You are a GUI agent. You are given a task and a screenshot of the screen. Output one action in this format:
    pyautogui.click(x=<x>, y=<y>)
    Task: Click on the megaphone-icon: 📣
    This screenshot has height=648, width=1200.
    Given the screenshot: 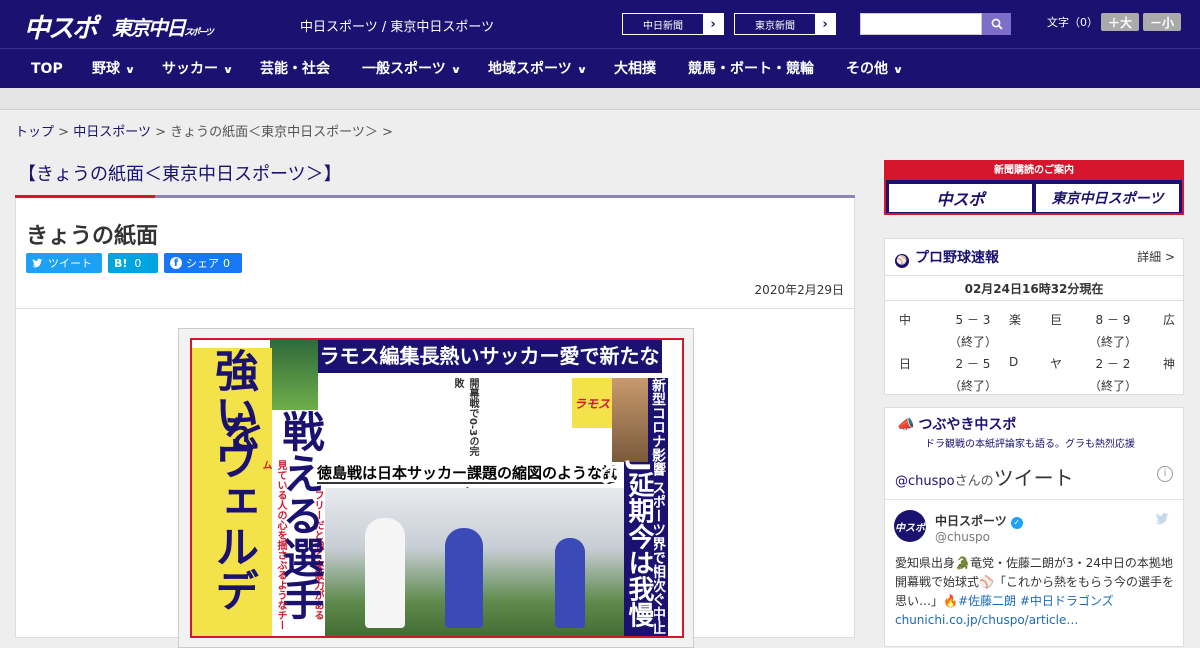 What is the action you would take?
    pyautogui.click(x=906, y=425)
    